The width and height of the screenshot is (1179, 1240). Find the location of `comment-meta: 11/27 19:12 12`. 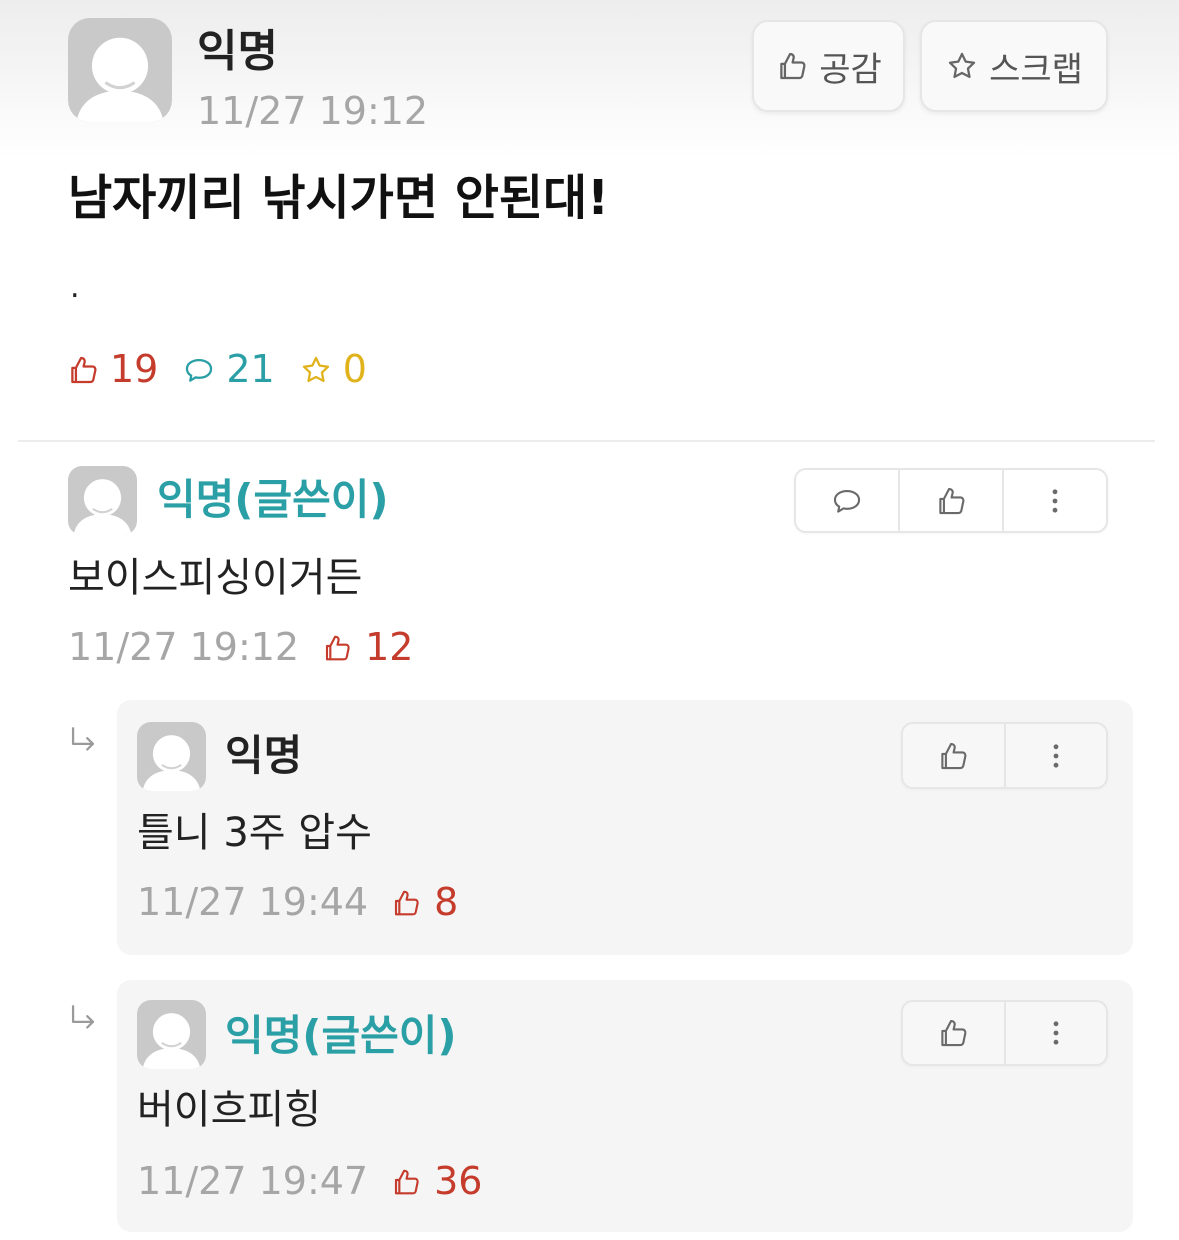

comment-meta: 11/27 19:12 12 is located at coordinates (240, 648).